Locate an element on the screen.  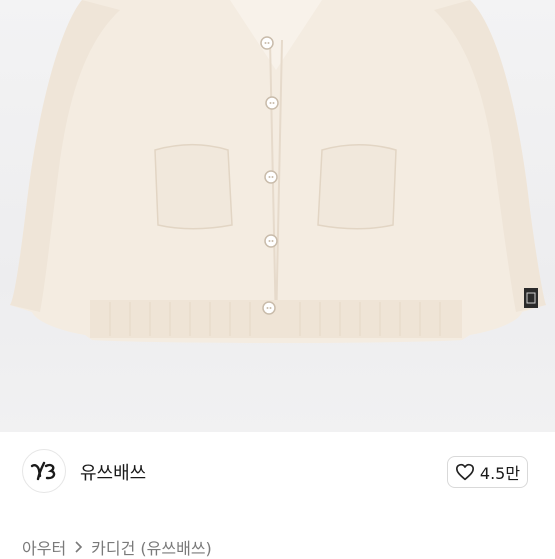
brand-row: 유쓰배쓰 4.5만 is located at coordinates (277, 471).